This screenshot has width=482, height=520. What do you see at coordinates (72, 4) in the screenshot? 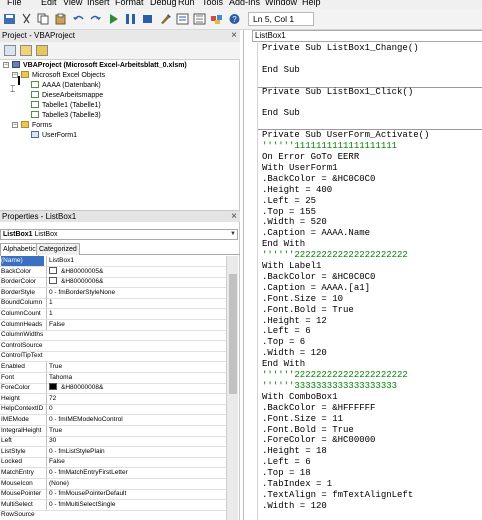
I see `menu-view: View` at bounding box center [72, 4].